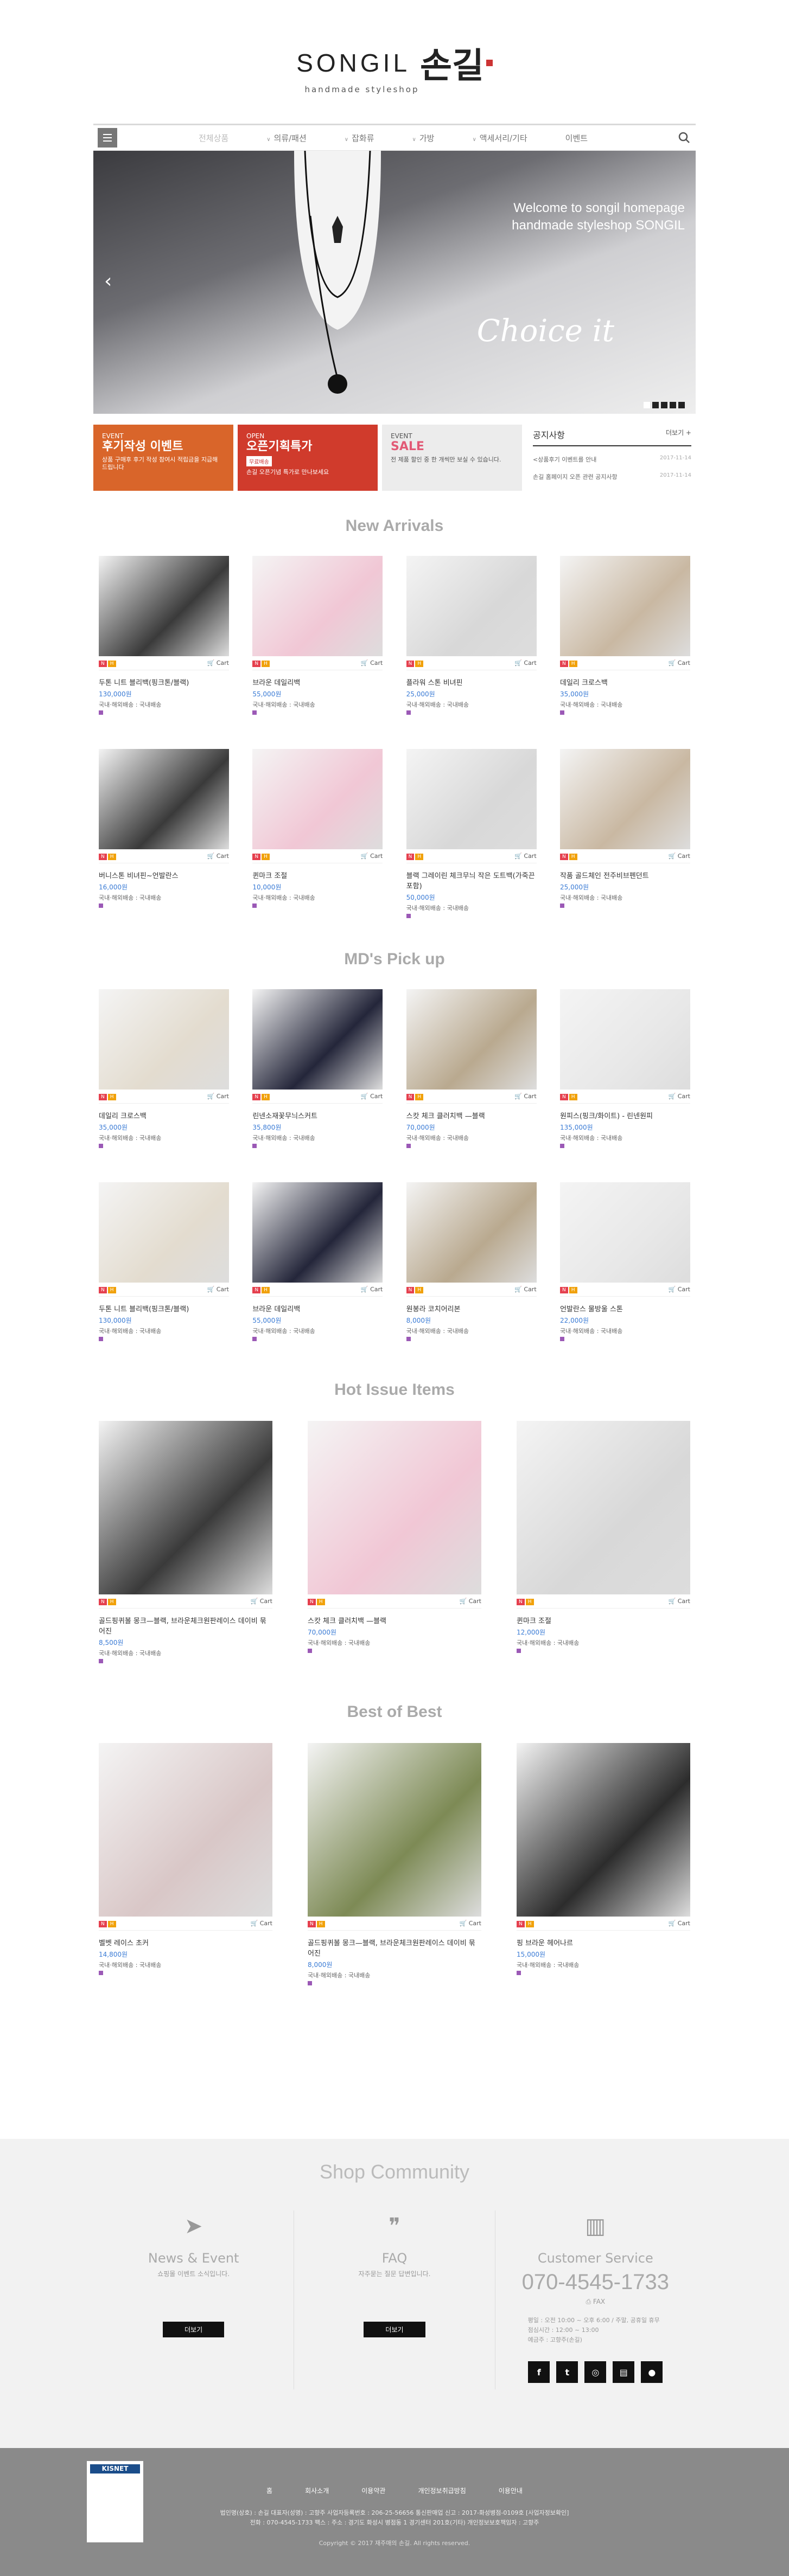 Image resolution: width=789 pixels, height=2576 pixels. I want to click on notice-more-link: 더보기 +, so click(678, 434).